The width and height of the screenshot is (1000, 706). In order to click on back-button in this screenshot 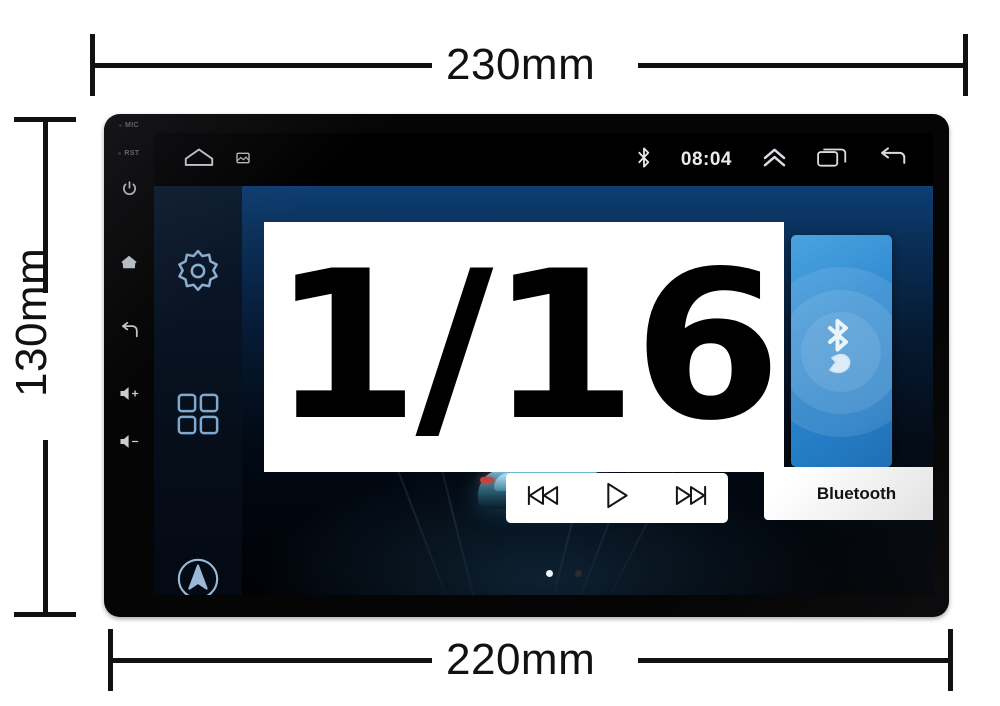, I will do `click(129, 330)`.